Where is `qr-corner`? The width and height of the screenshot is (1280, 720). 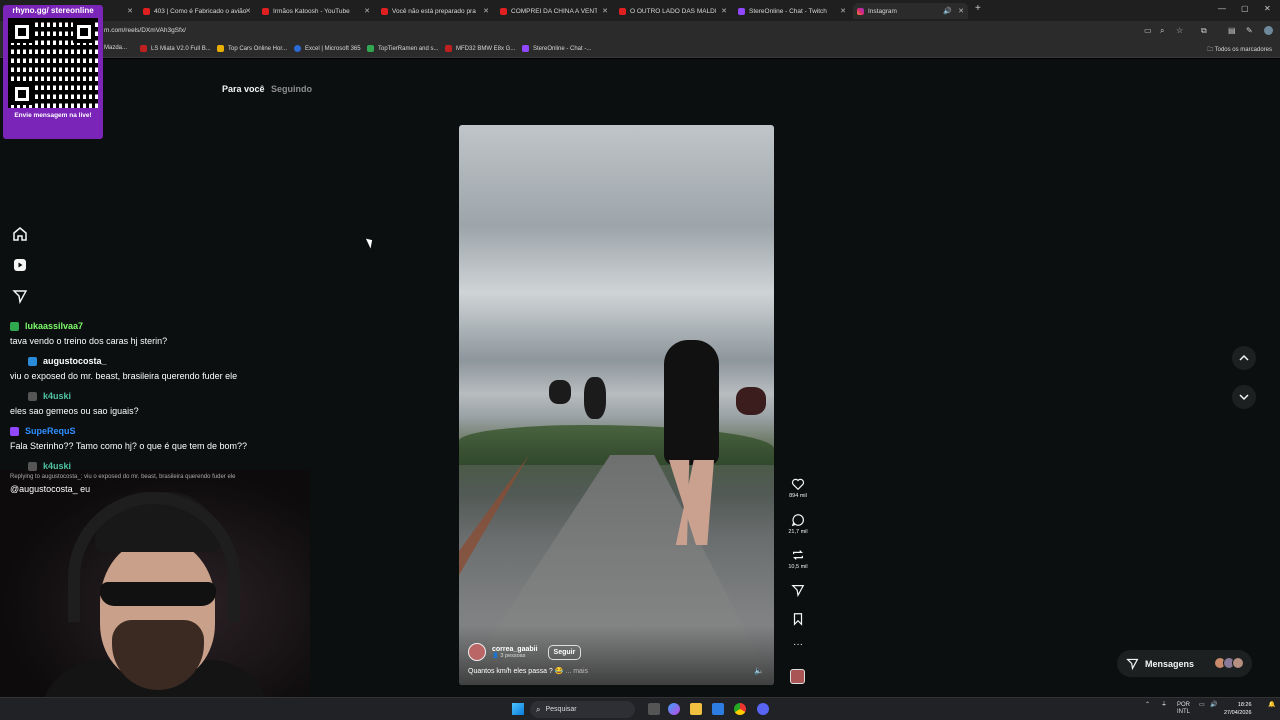
qr-corner is located at coordinates (22, 32).